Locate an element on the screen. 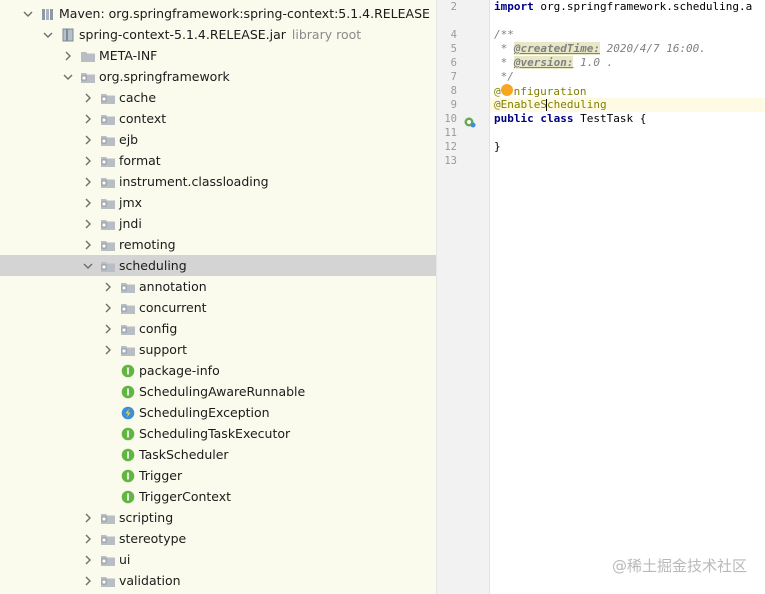 Image resolution: width=765 pixels, height=594 pixels. code-line: public class TestTask { is located at coordinates (570, 118).